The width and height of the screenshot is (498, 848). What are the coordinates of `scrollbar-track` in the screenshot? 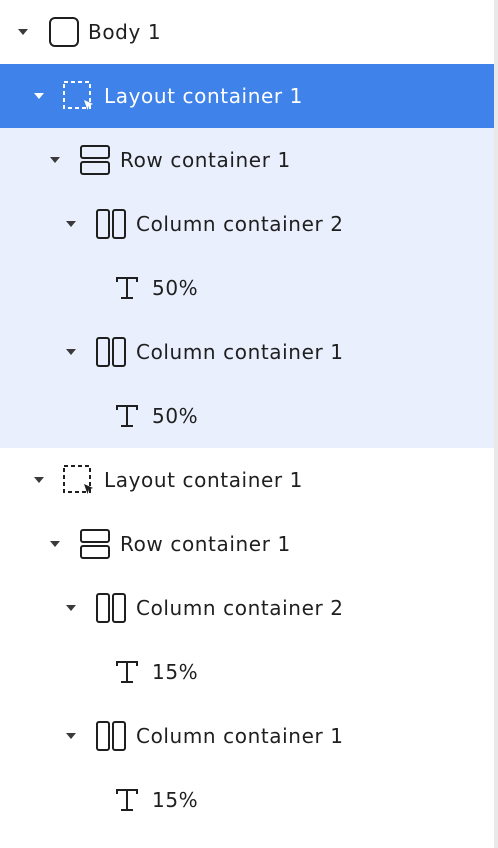 It's located at (496, 424).